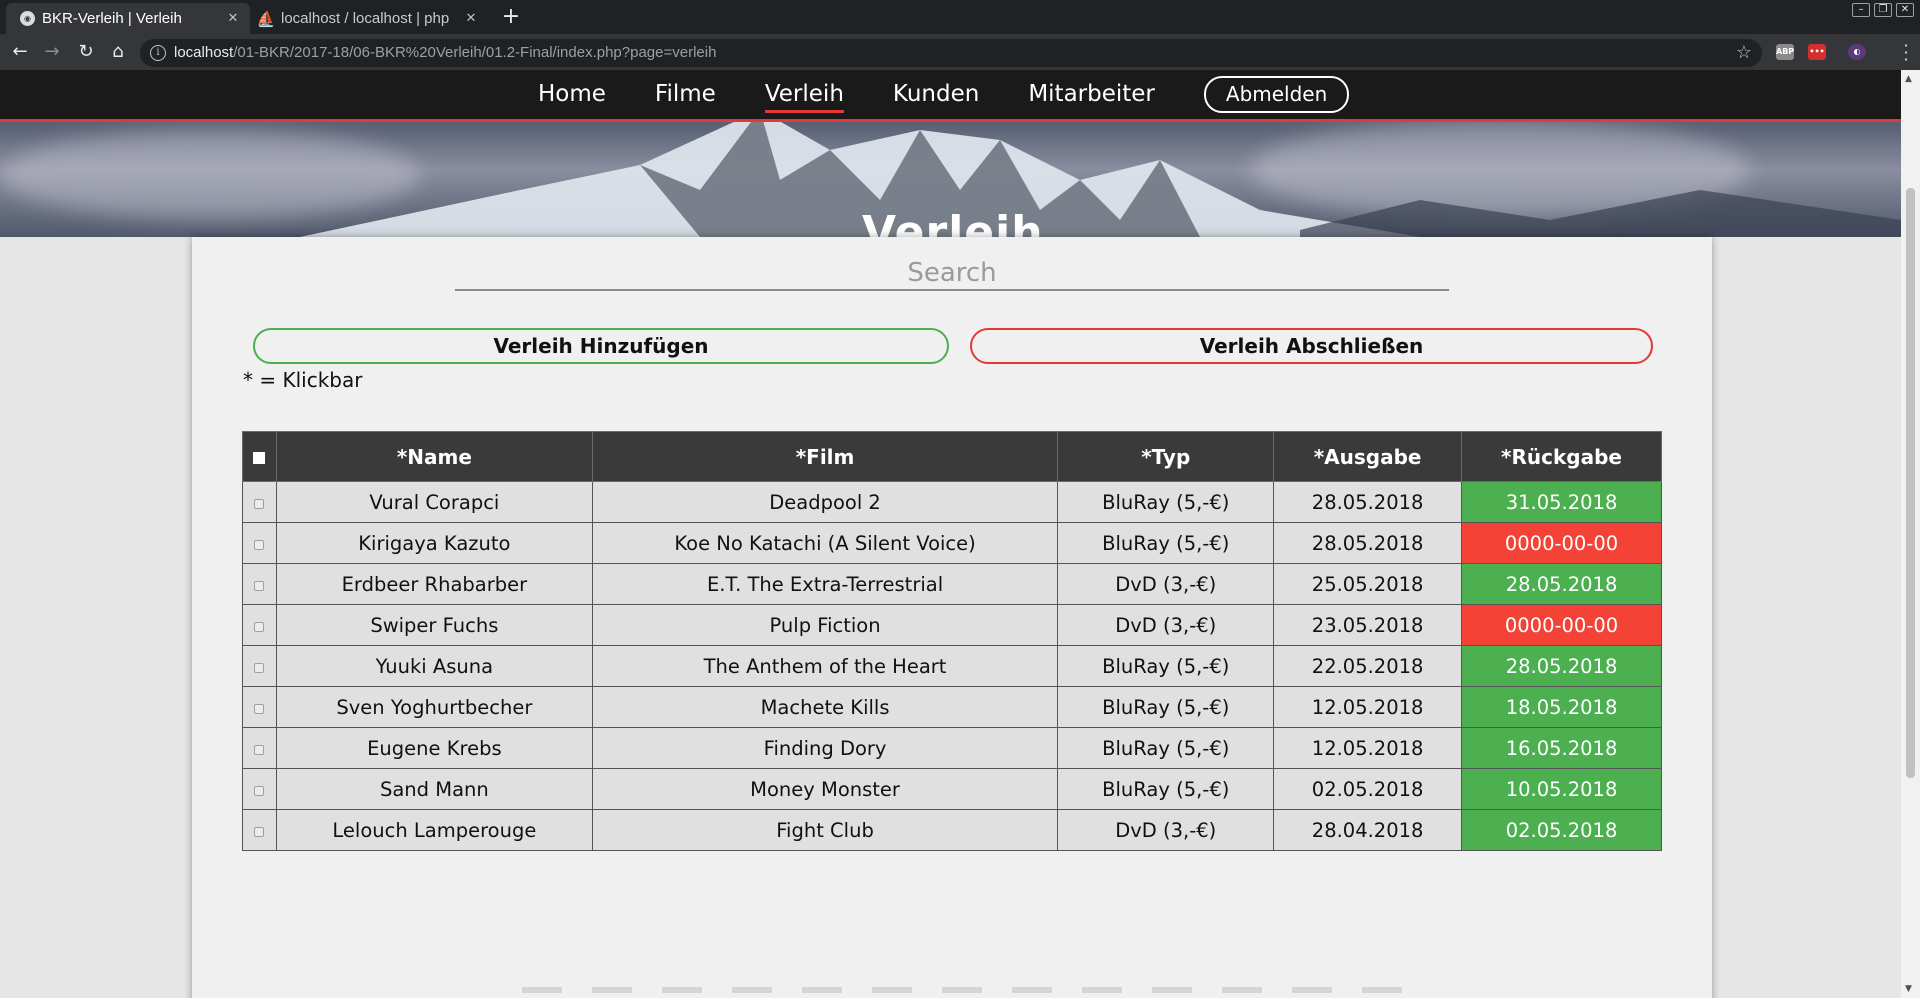 The height and width of the screenshot is (998, 1920). Describe the element at coordinates (572, 96) in the screenshot. I see `nav-link-home: Home` at that location.